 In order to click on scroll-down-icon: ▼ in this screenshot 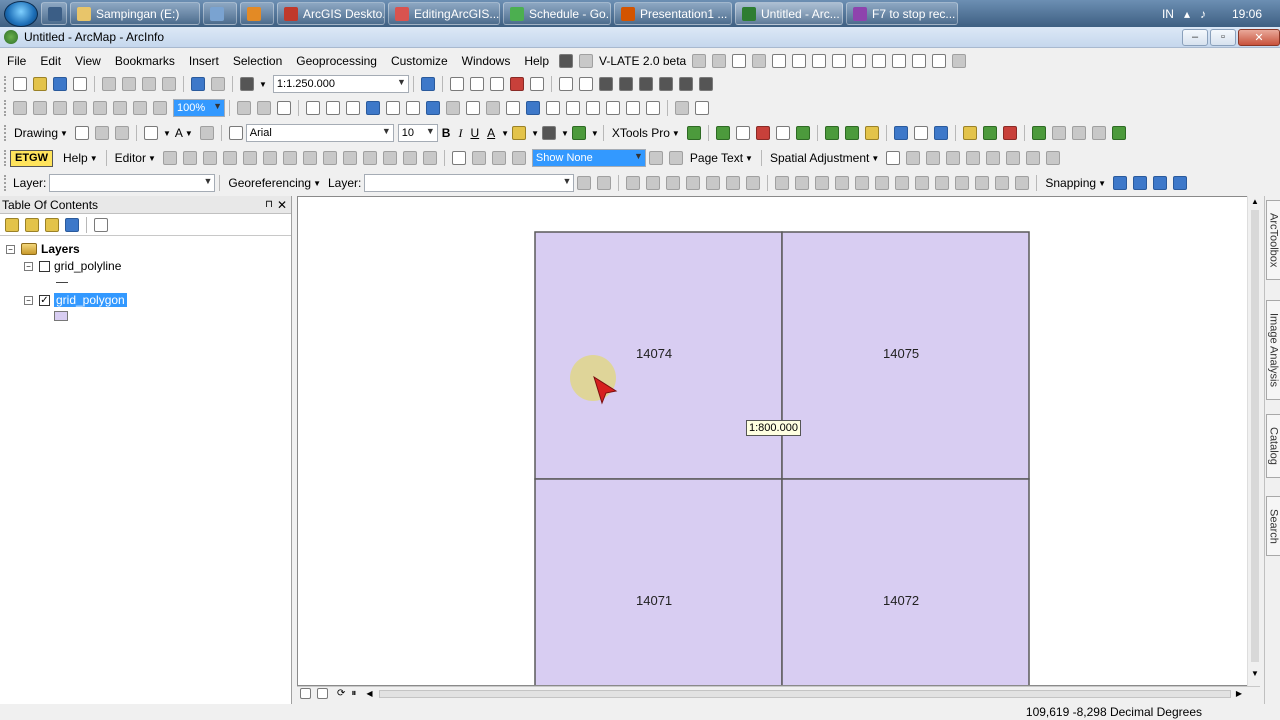, I will do `click(1255, 673)`.